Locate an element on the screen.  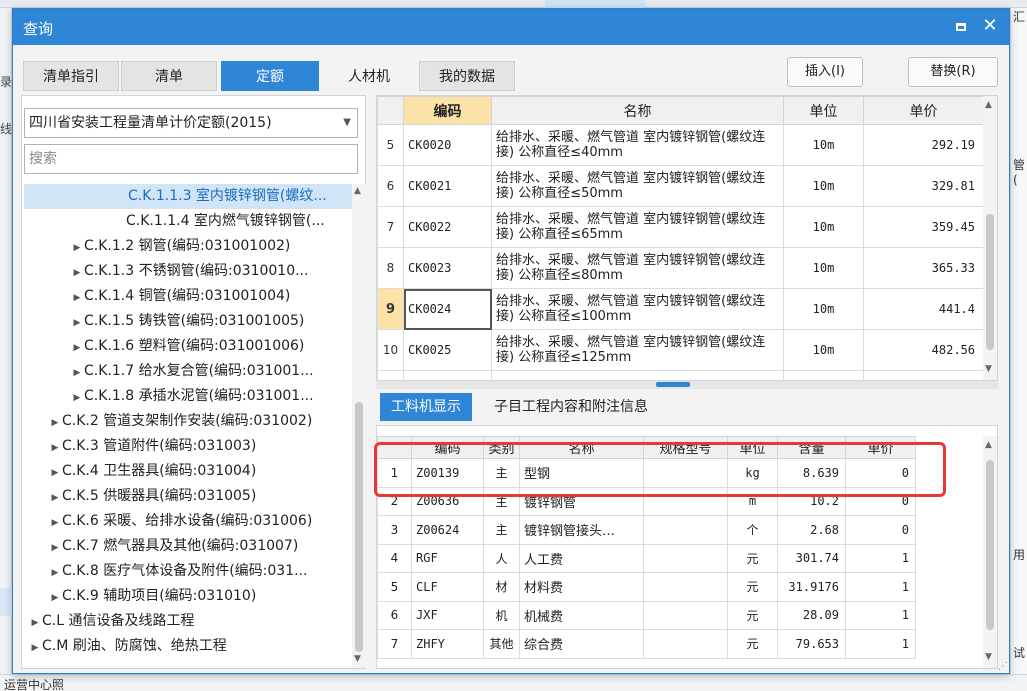
quota-name: 给排水、采暖、燃气管道 室内镀锌钢管(螺纹连接) 公称直径≤100mm is located at coordinates (637, 309).